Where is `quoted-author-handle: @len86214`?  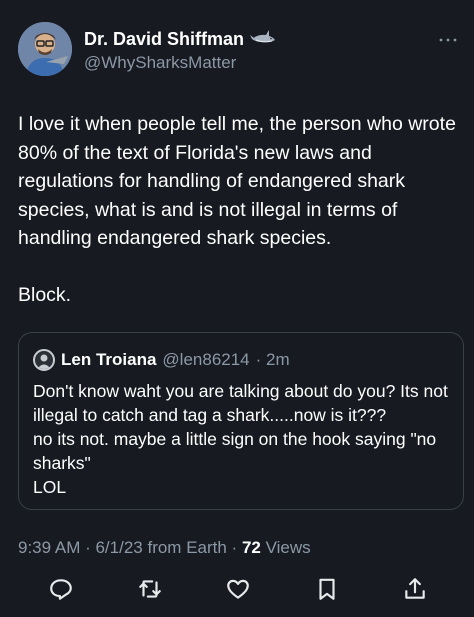 quoted-author-handle: @len86214 is located at coordinates (206, 359).